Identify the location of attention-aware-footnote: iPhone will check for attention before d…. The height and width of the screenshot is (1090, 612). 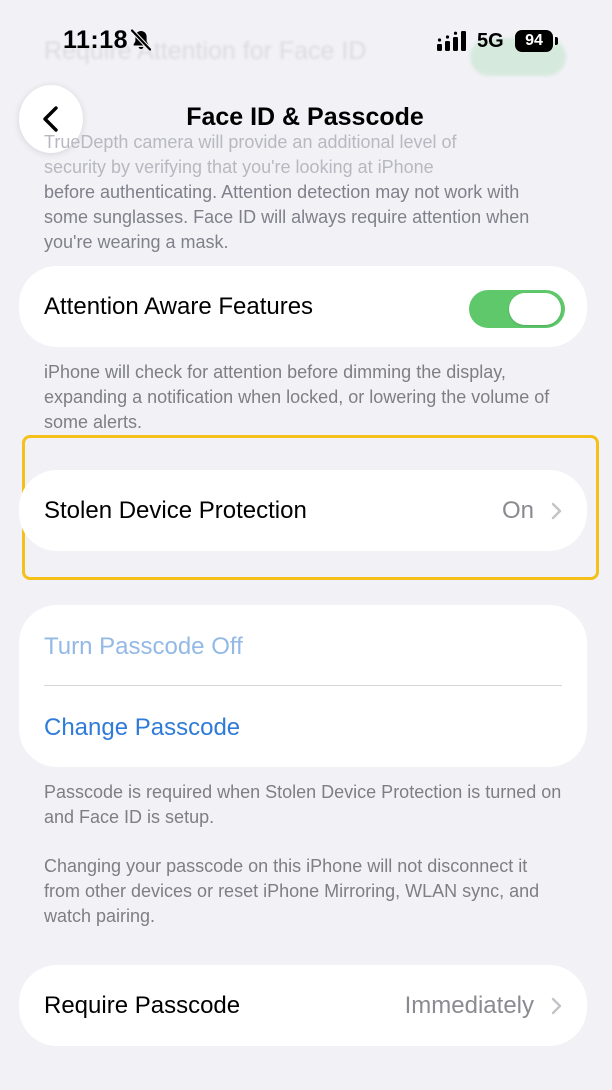
(297, 397).